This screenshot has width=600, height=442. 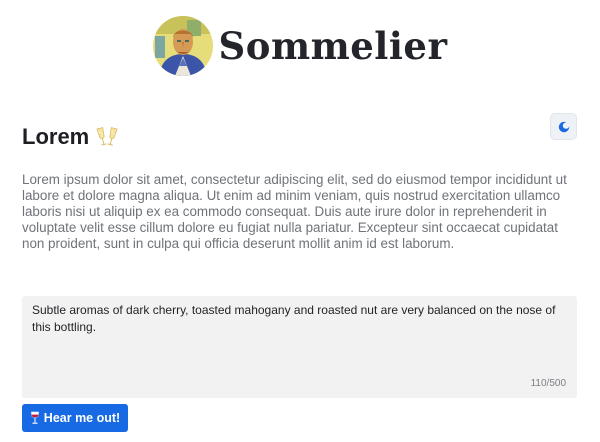 What do you see at coordinates (82, 418) in the screenshot?
I see `hear-me-out-label: Hear me out!` at bounding box center [82, 418].